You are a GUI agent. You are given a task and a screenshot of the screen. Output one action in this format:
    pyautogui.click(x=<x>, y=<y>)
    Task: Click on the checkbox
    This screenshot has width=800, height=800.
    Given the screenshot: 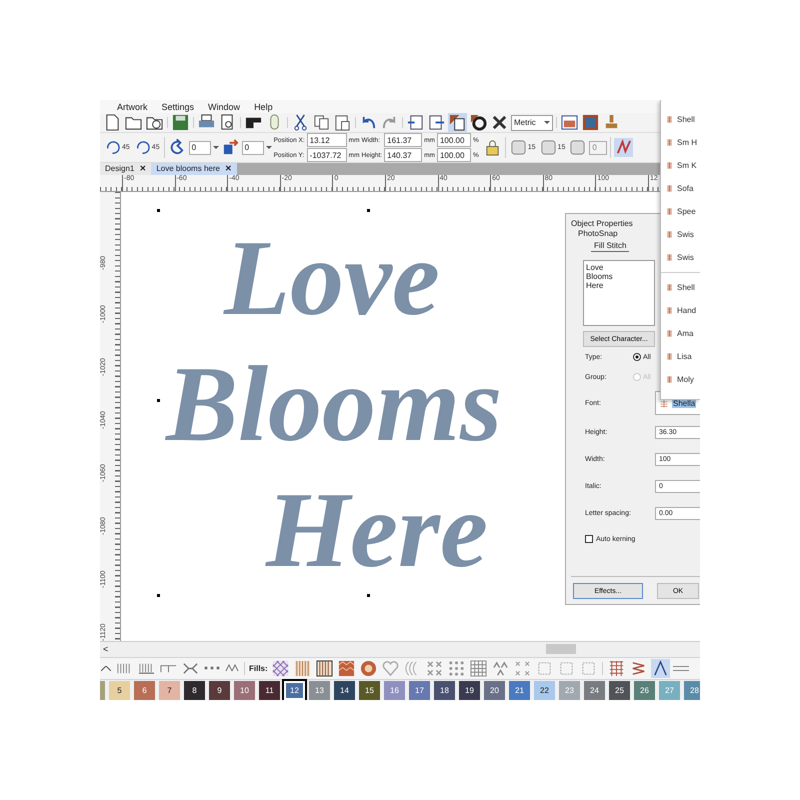 What is the action you would take?
    pyautogui.click(x=589, y=539)
    